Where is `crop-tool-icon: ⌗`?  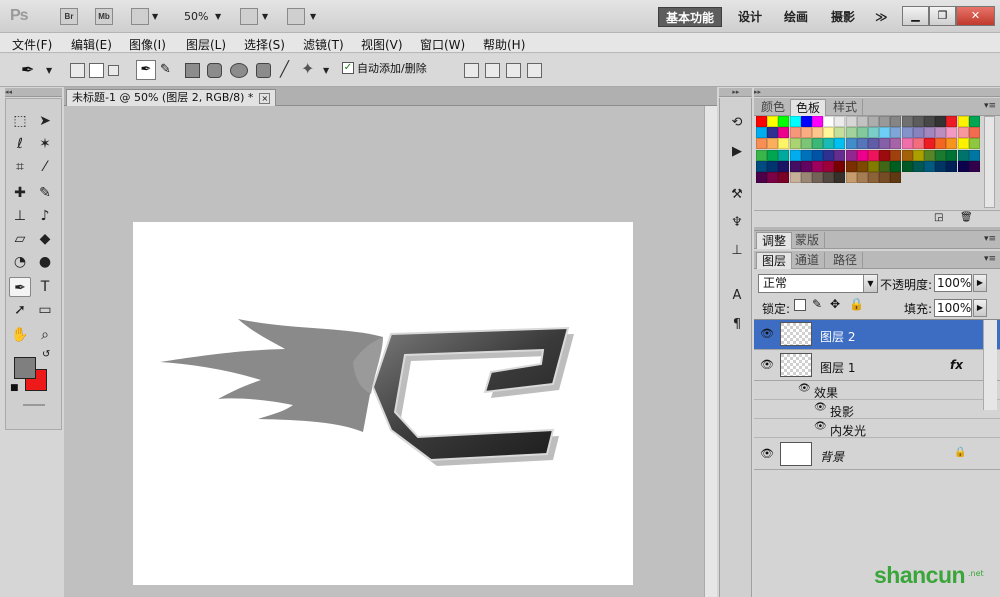 crop-tool-icon: ⌗ is located at coordinates (20, 167).